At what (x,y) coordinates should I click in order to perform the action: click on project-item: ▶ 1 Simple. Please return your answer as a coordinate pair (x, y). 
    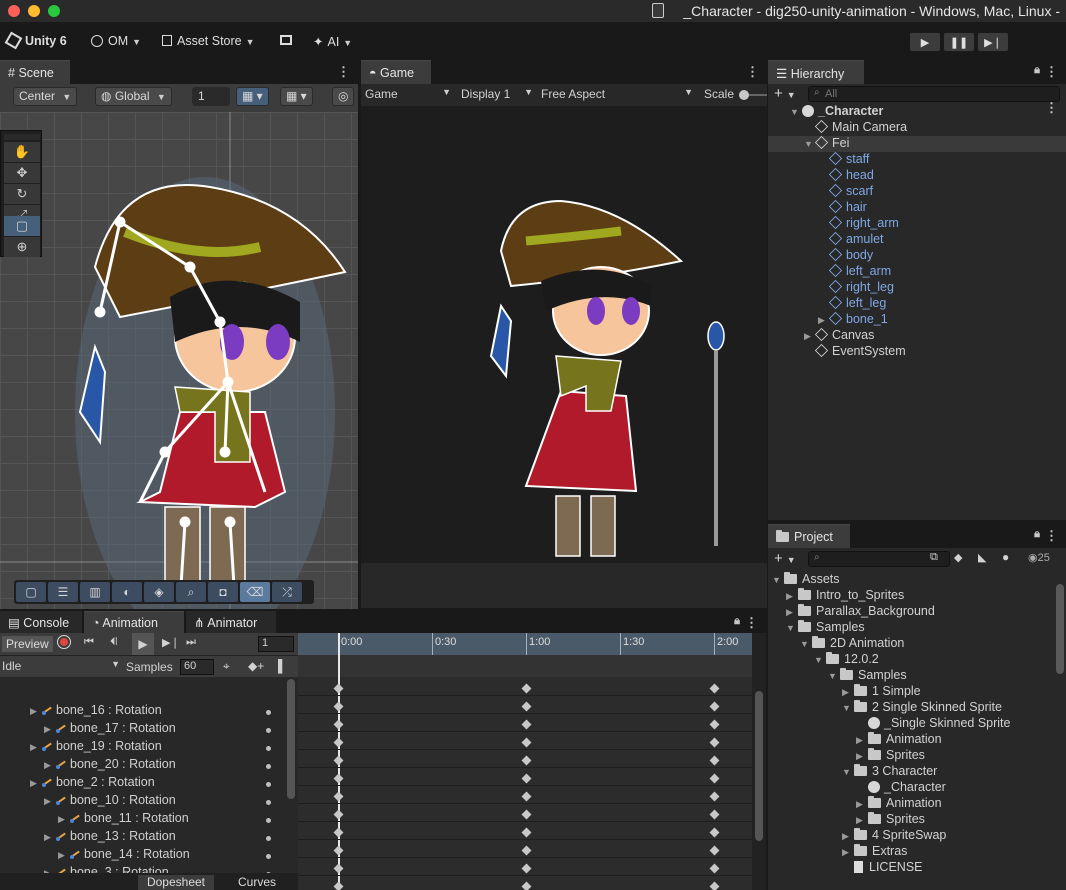
    Looking at the image, I should click on (912, 692).